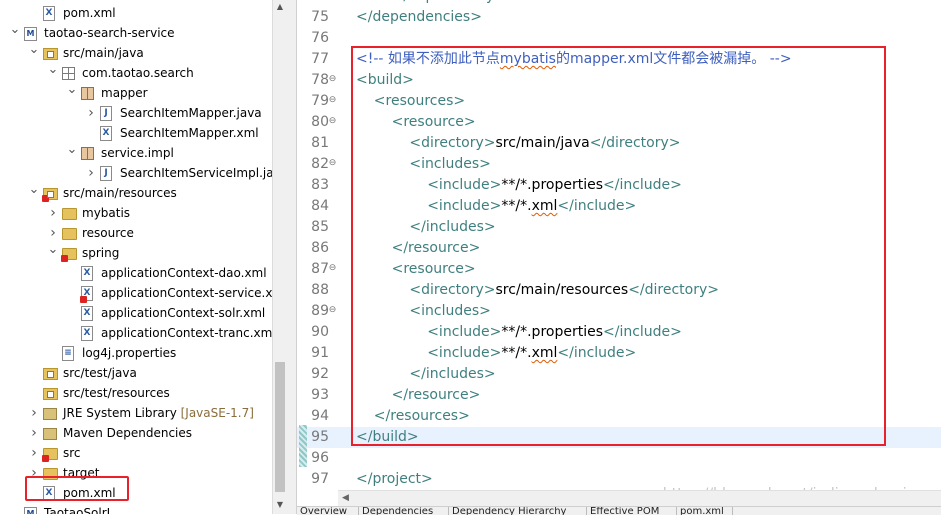 The image size is (941, 515). What do you see at coordinates (191, 113) in the screenshot?
I see `tree-item-label: SearchItemMapper.java` at bounding box center [191, 113].